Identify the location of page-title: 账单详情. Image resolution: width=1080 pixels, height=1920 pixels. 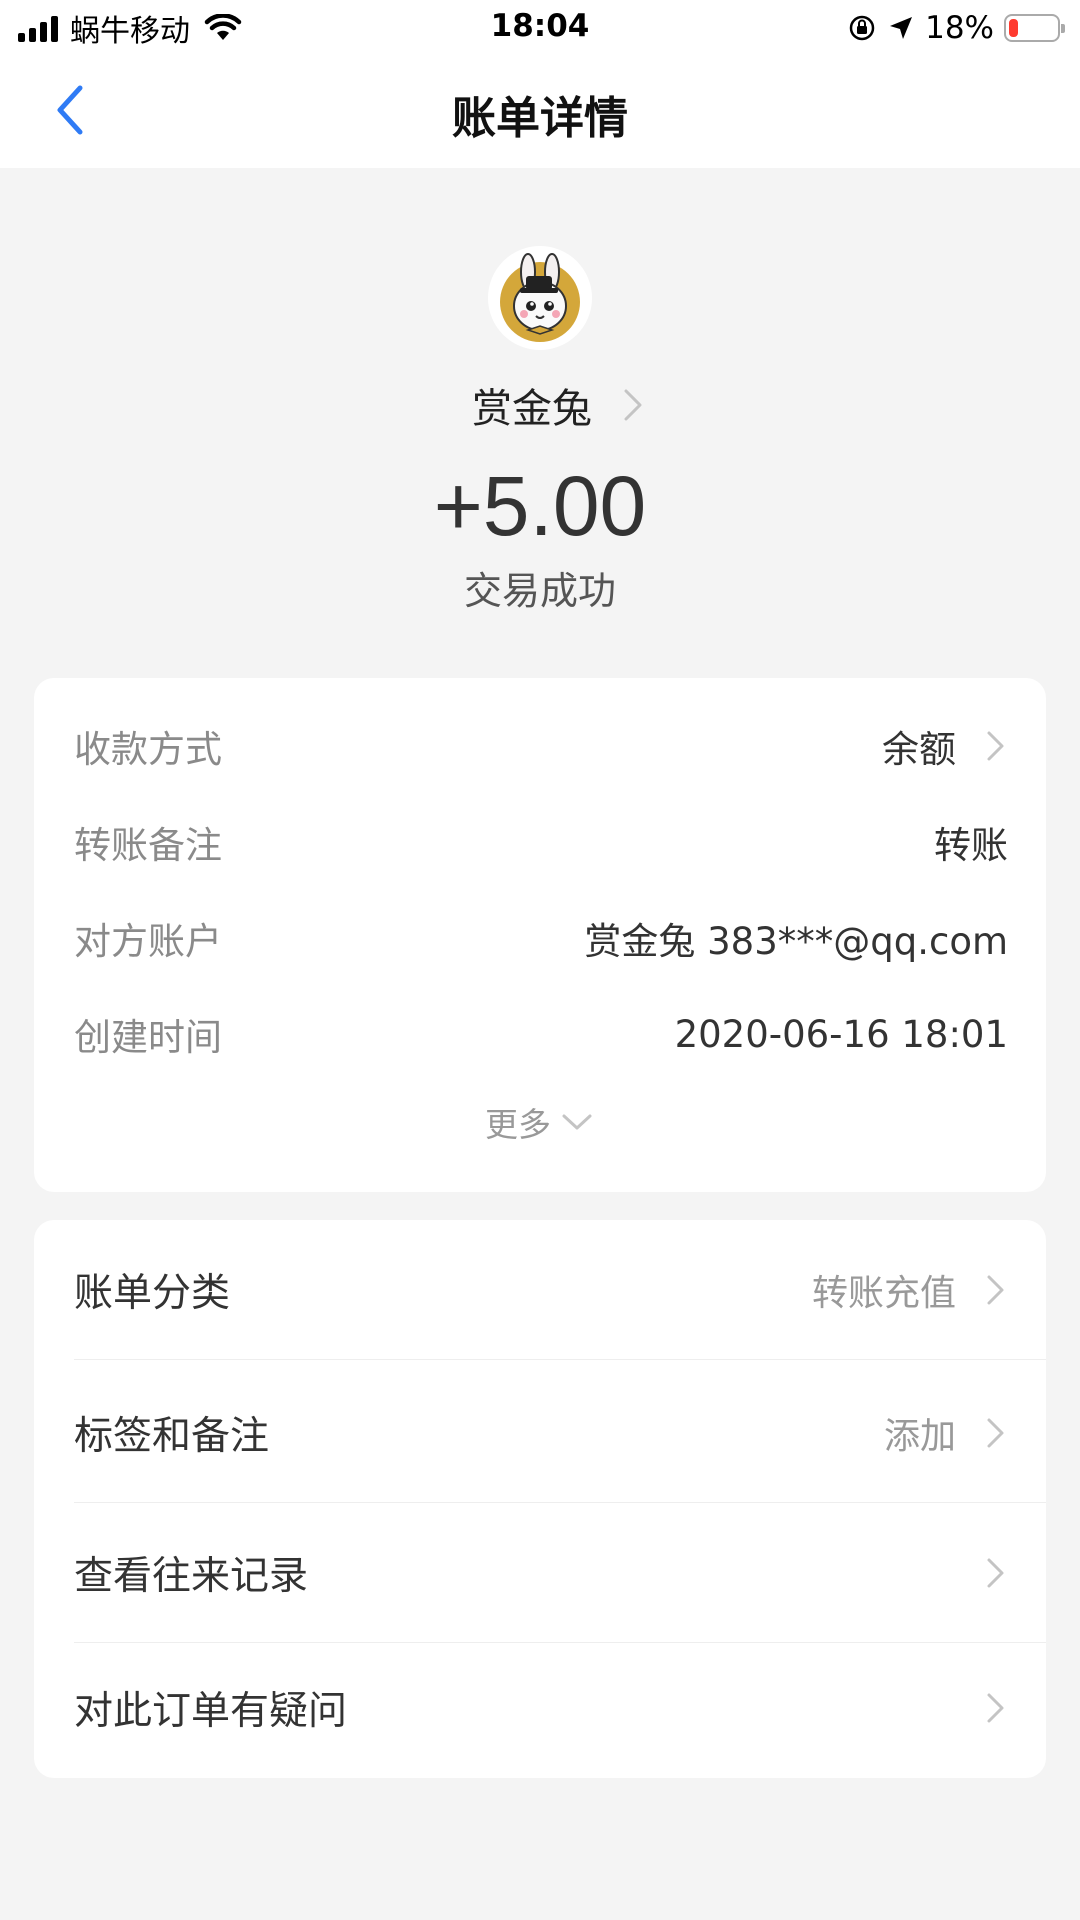
(540, 118).